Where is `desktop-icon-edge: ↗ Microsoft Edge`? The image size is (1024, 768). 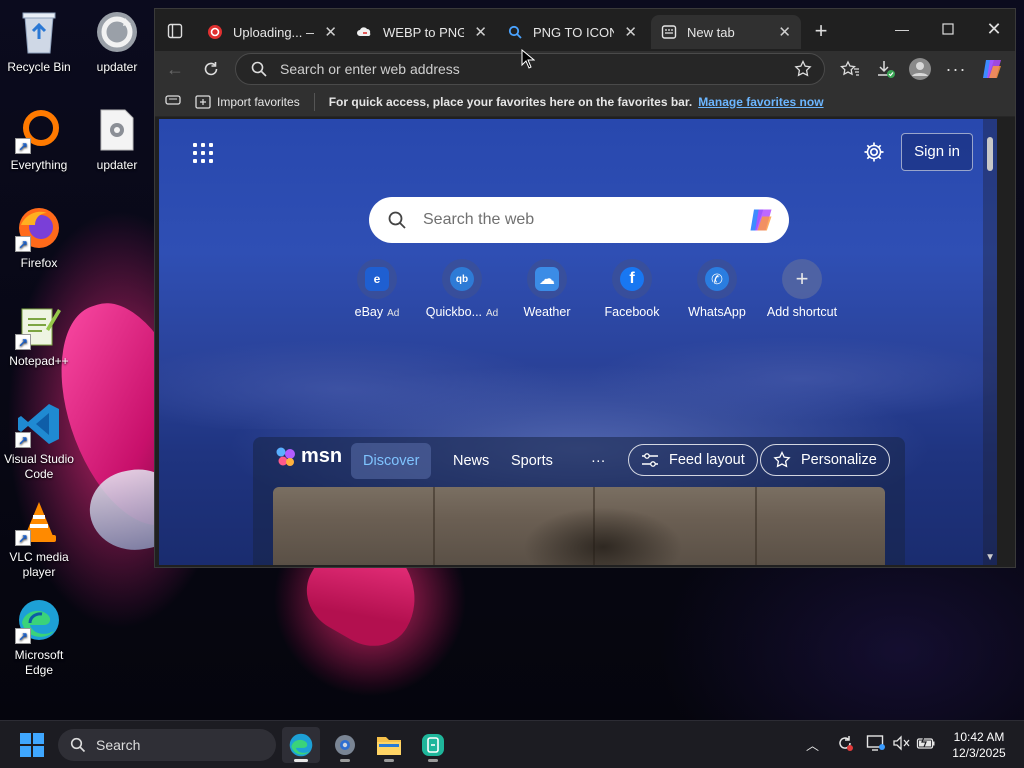 desktop-icon-edge: ↗ Microsoft Edge is located at coordinates (39, 637).